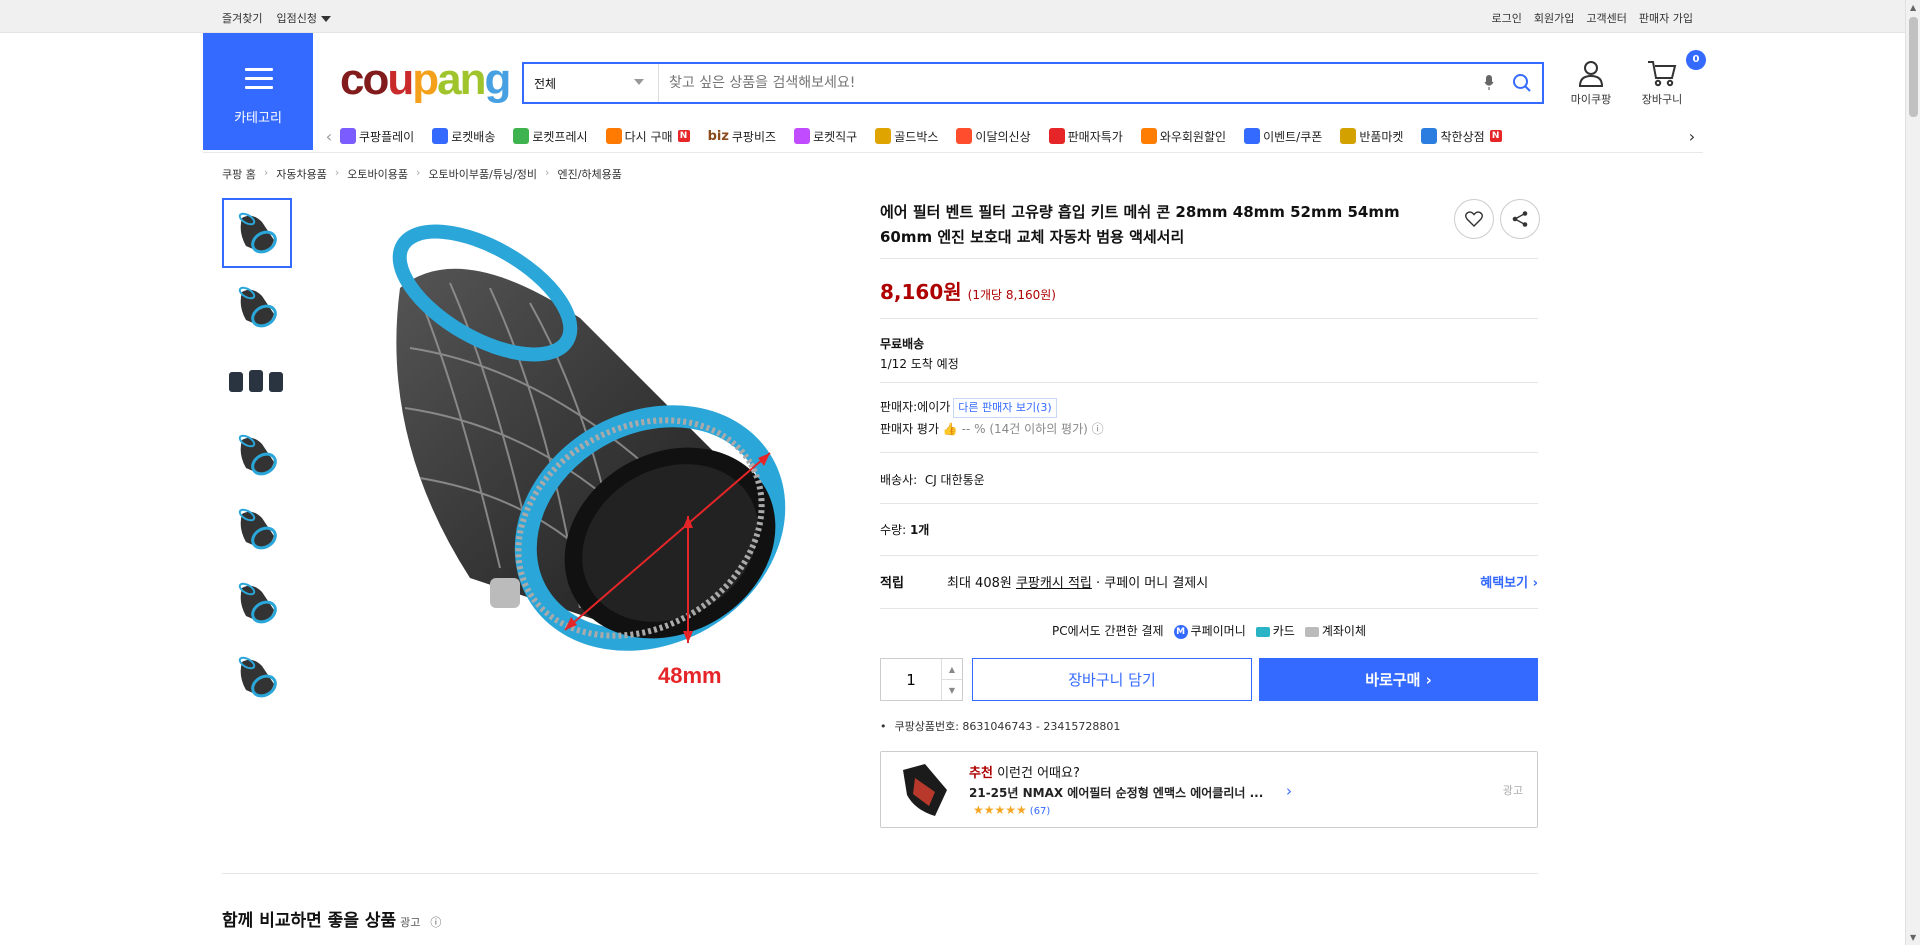  I want to click on scrollbar: ▲ ▼, so click(1912, 472).